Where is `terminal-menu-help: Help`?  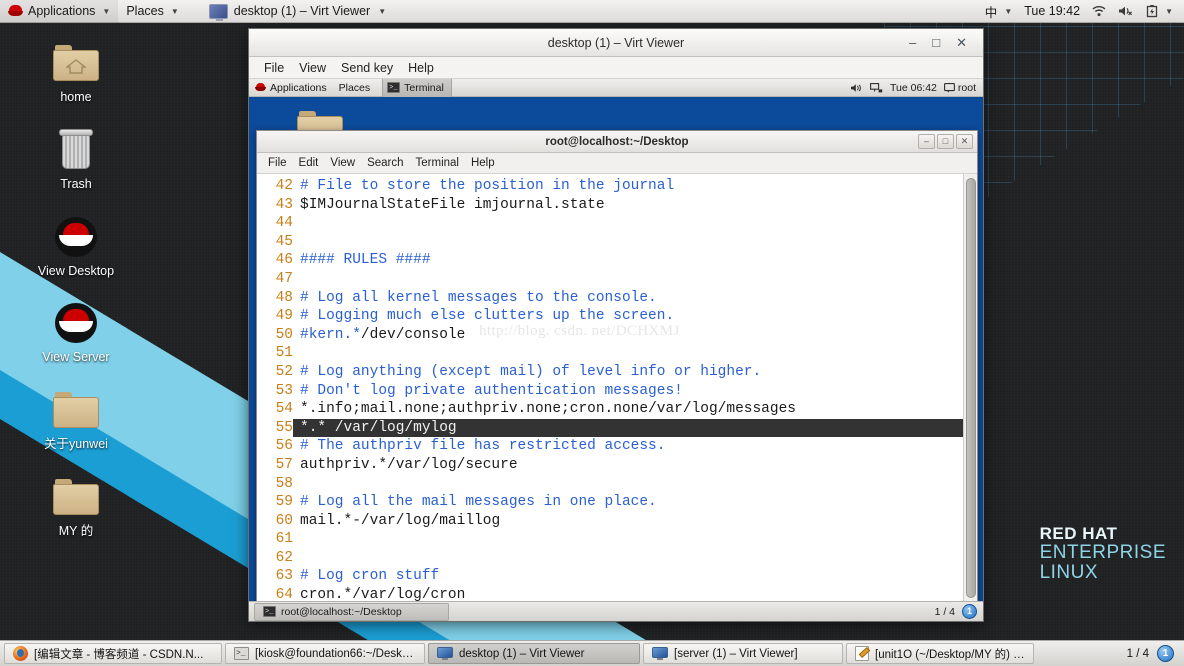 terminal-menu-help: Help is located at coordinates (483, 163).